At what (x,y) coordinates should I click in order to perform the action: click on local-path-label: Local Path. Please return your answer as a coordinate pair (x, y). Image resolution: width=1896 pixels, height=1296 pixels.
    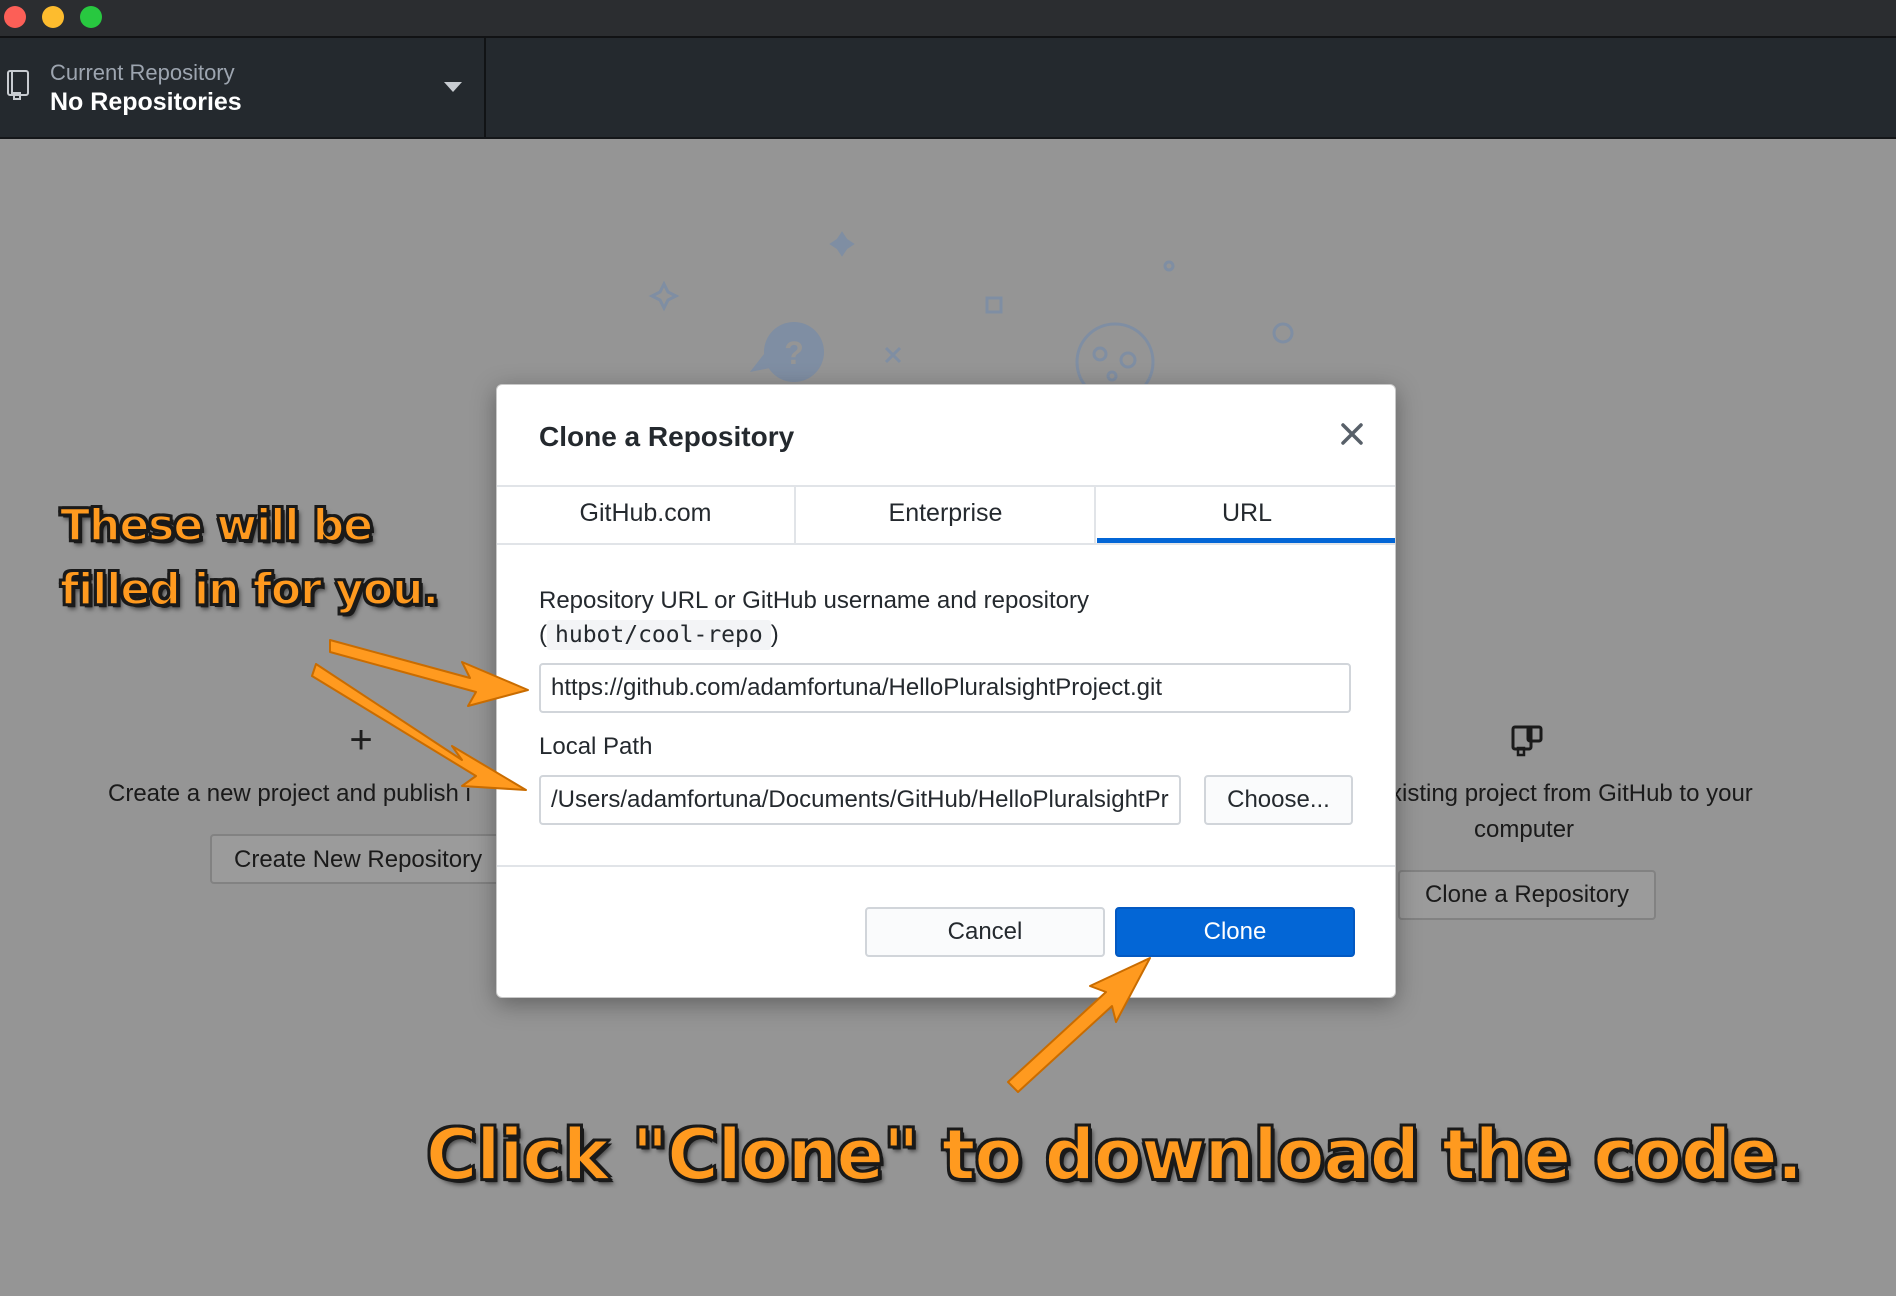
    Looking at the image, I should click on (596, 746).